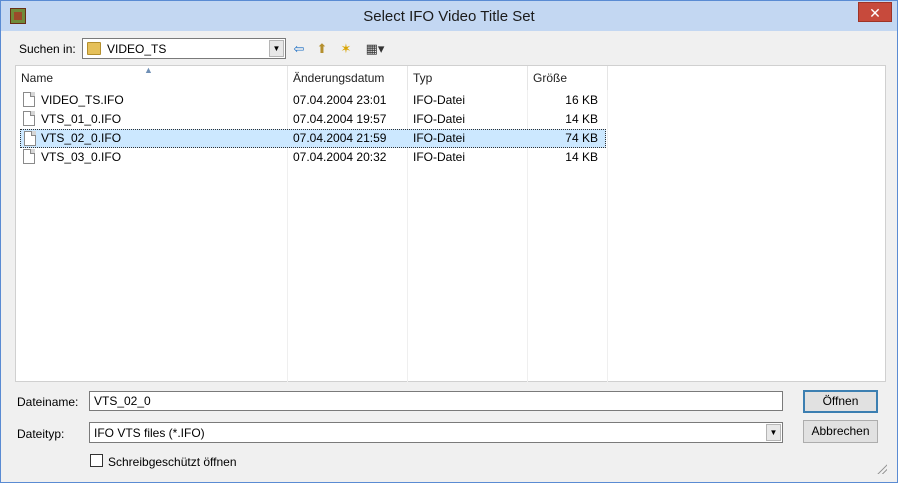 The width and height of the screenshot is (898, 483). I want to click on cancel-button: Abbrechen, so click(840, 431).